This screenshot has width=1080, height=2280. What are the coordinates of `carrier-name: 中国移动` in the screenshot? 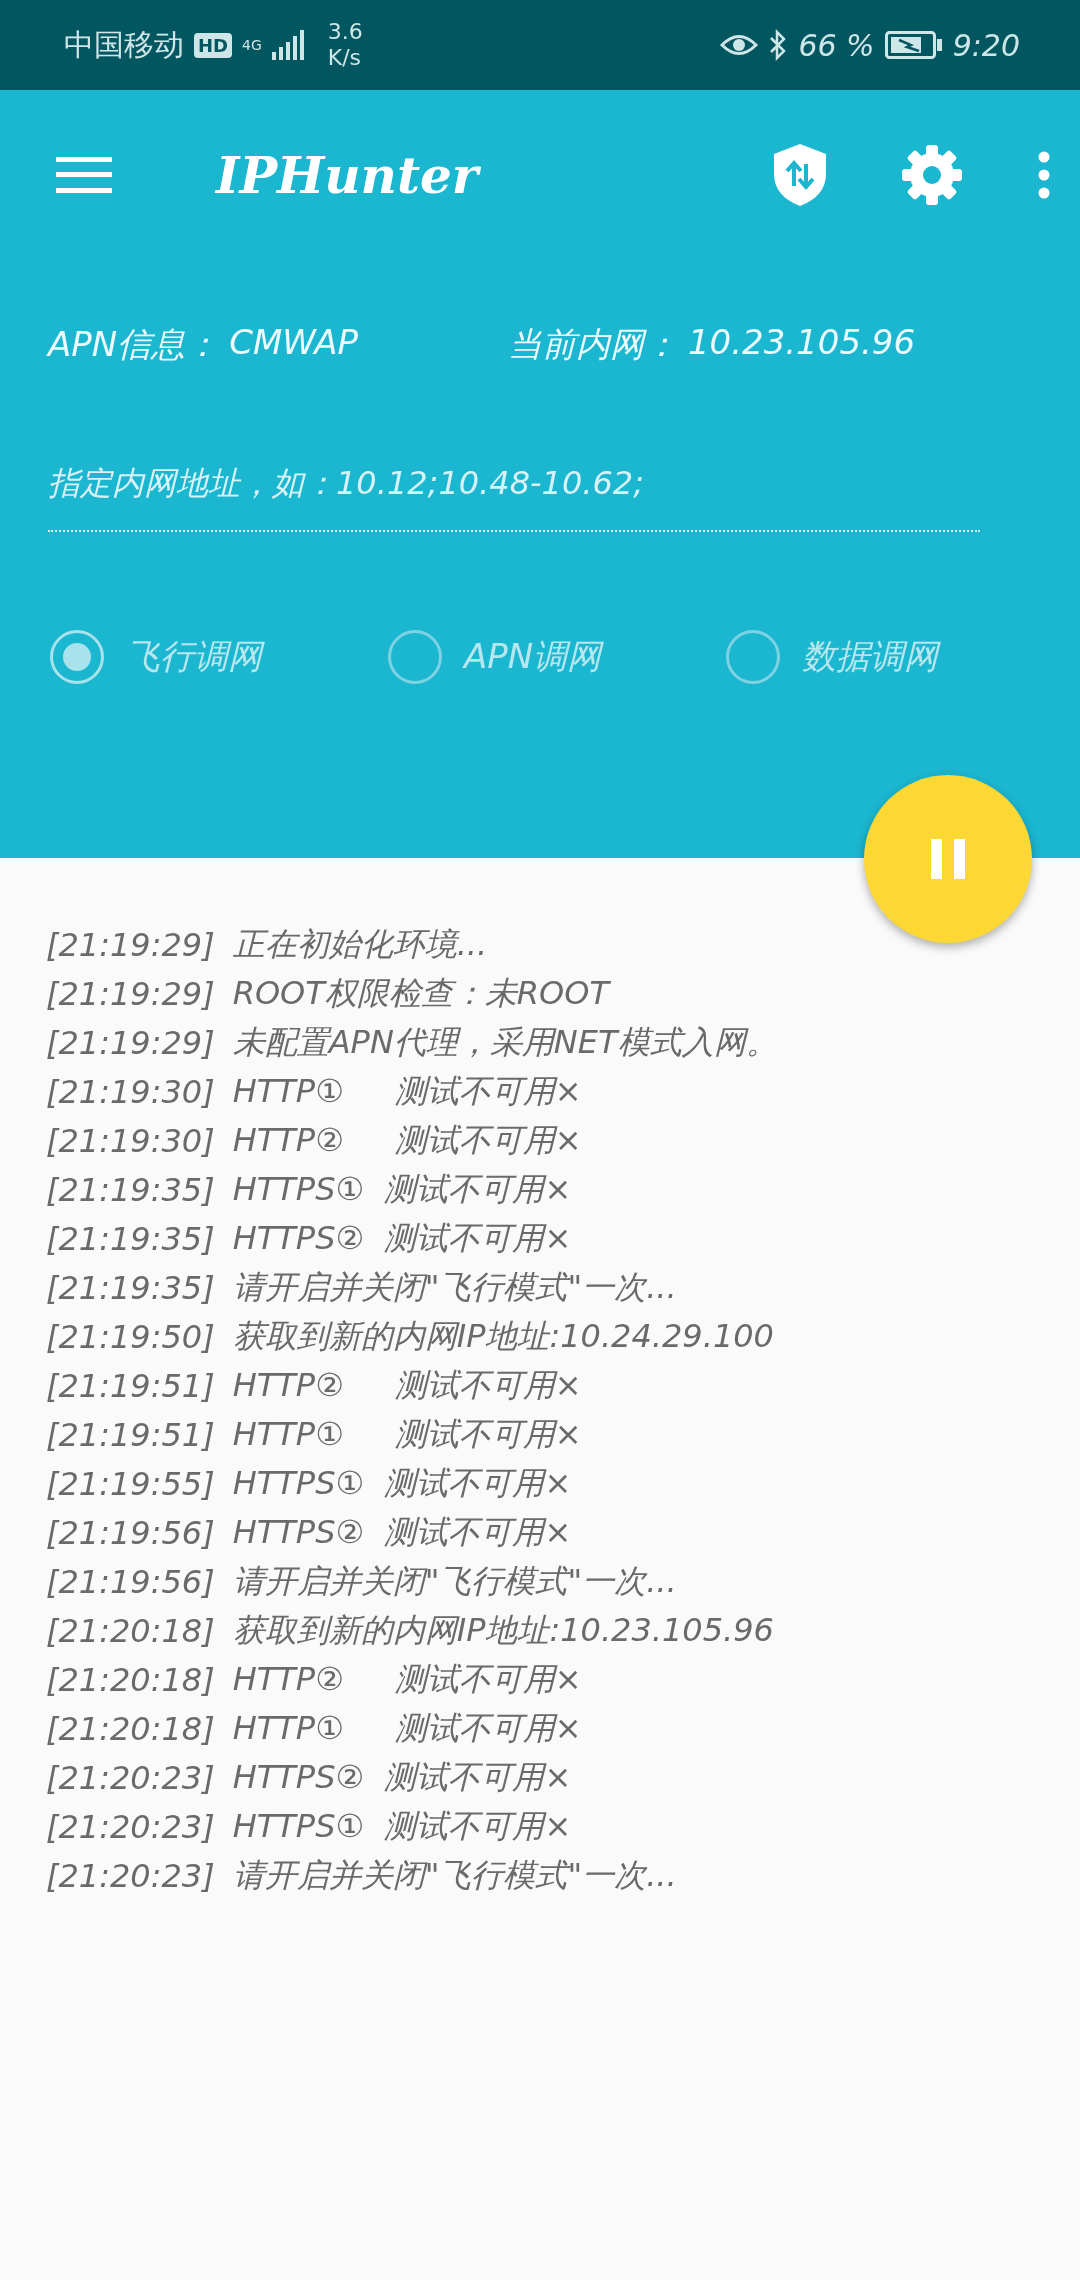 It's located at (124, 44).